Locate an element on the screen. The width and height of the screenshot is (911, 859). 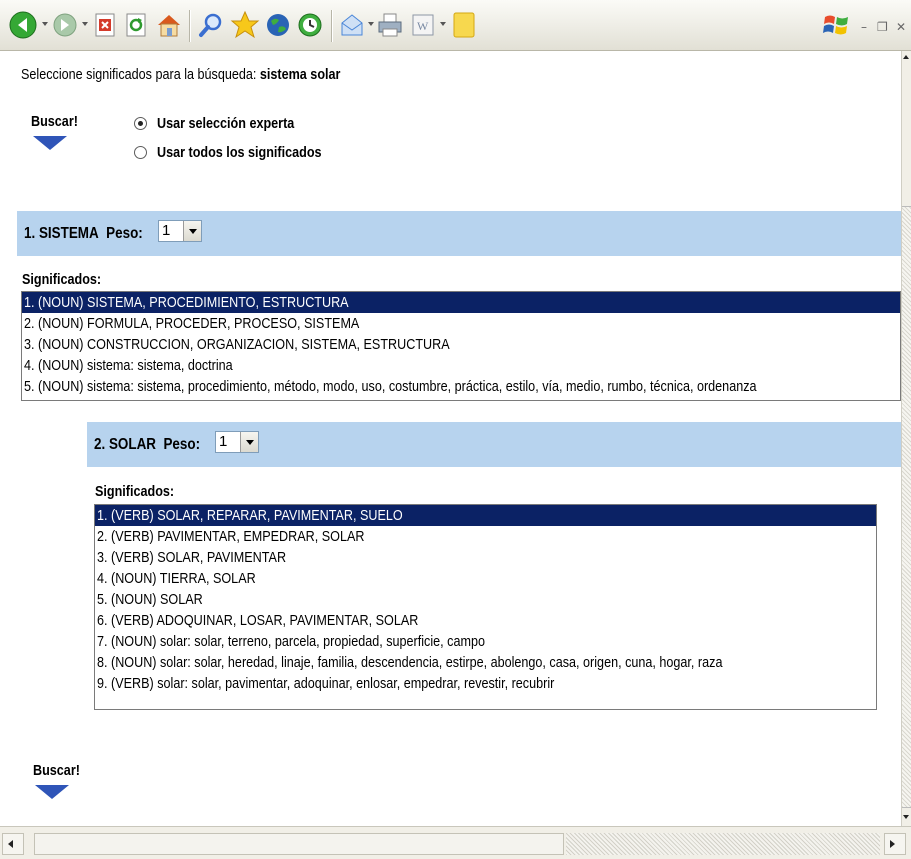
vertical-scrollbar is located at coordinates (906, 438).